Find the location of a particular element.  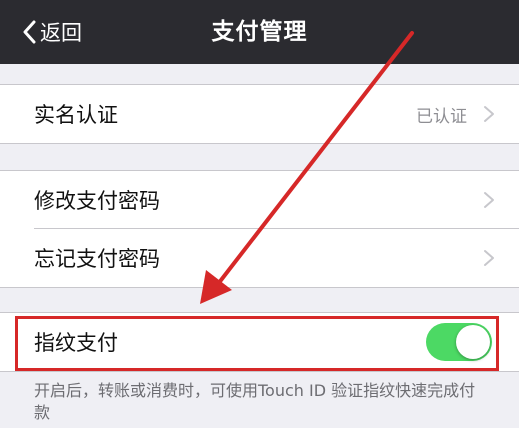

fingerprint-payment-toggle is located at coordinates (459, 342).